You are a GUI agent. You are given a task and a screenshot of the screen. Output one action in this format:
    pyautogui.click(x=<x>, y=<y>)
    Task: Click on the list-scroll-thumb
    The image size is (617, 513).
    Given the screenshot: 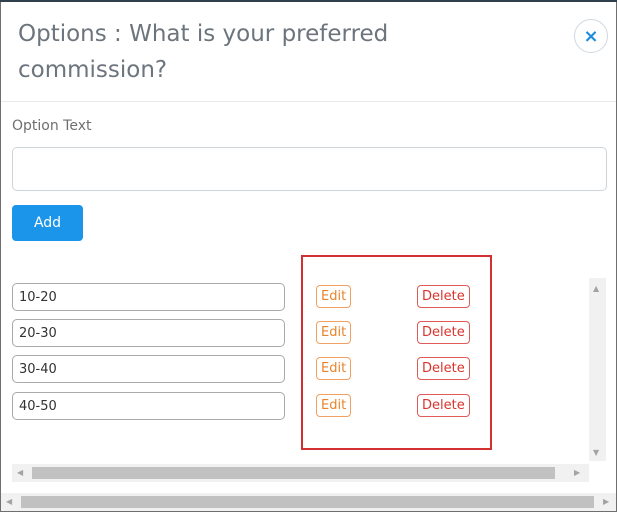 What is the action you would take?
    pyautogui.click(x=293, y=473)
    